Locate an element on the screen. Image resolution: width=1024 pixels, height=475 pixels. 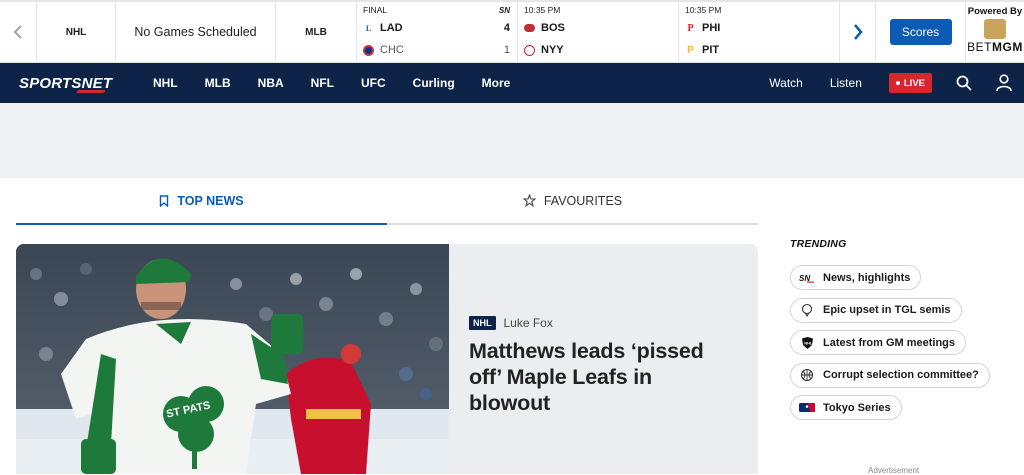
team-row: L LAD 4 is located at coordinates (436, 28).